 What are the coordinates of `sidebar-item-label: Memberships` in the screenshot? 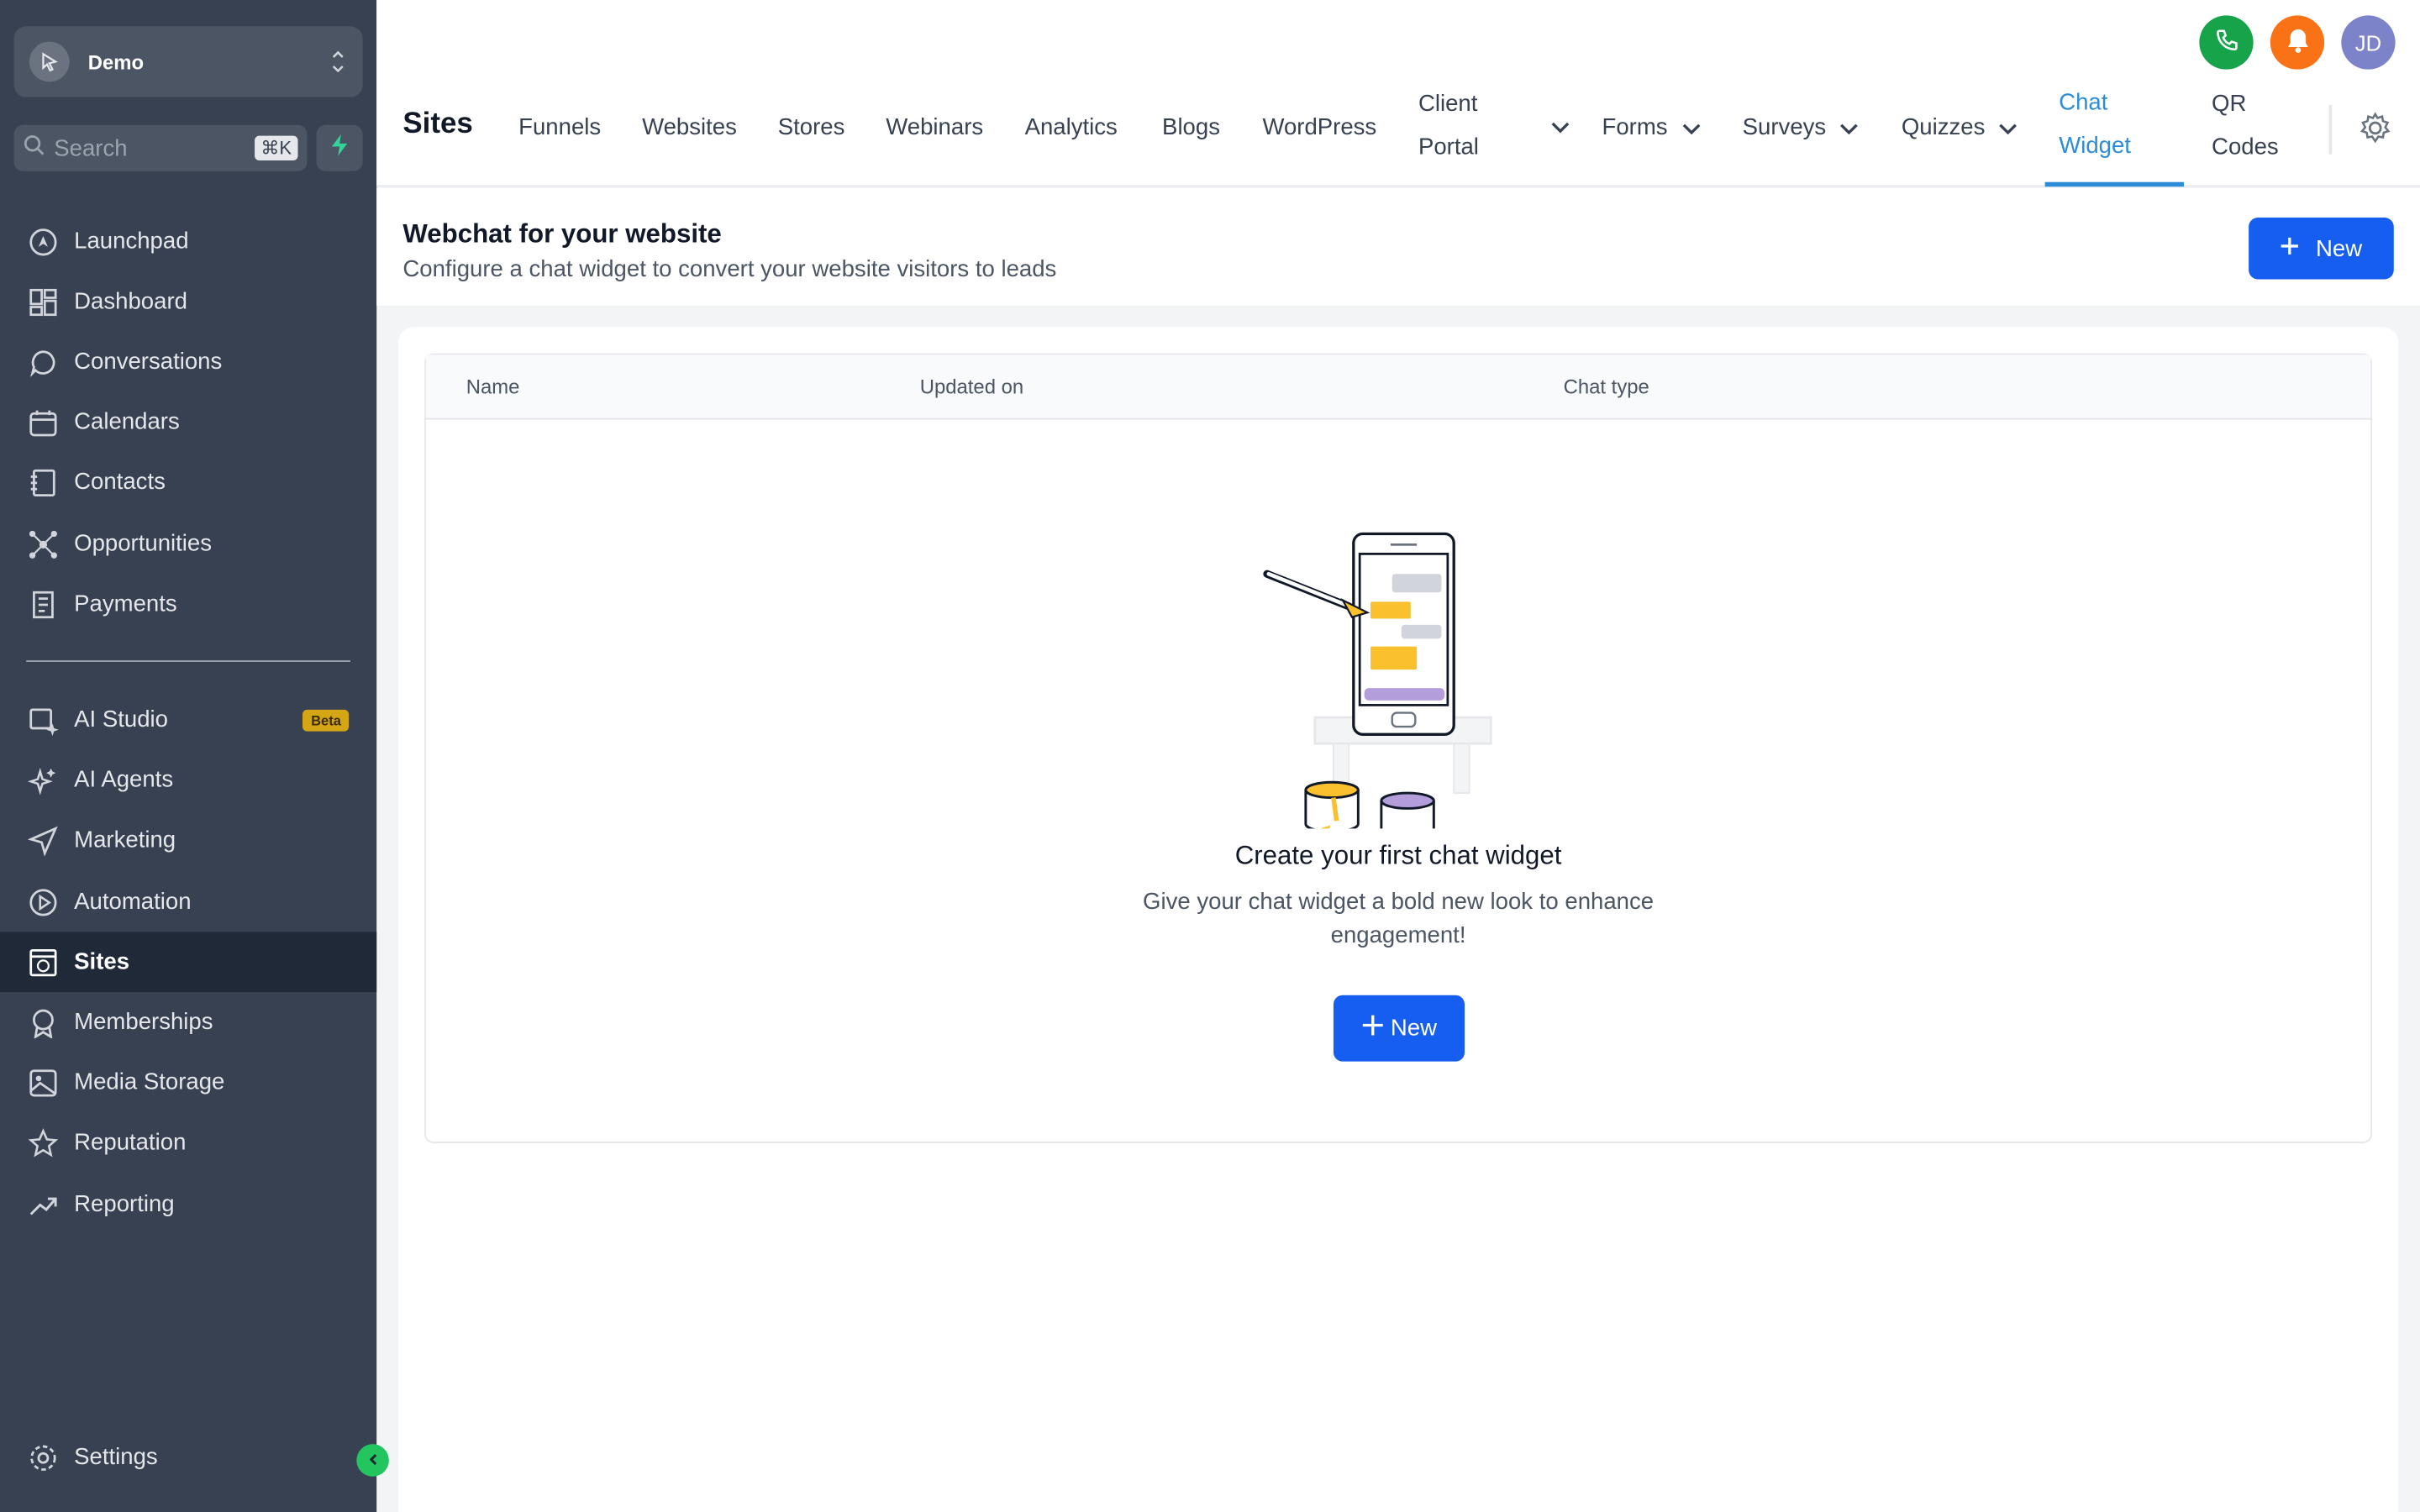 It's located at (143, 1022).